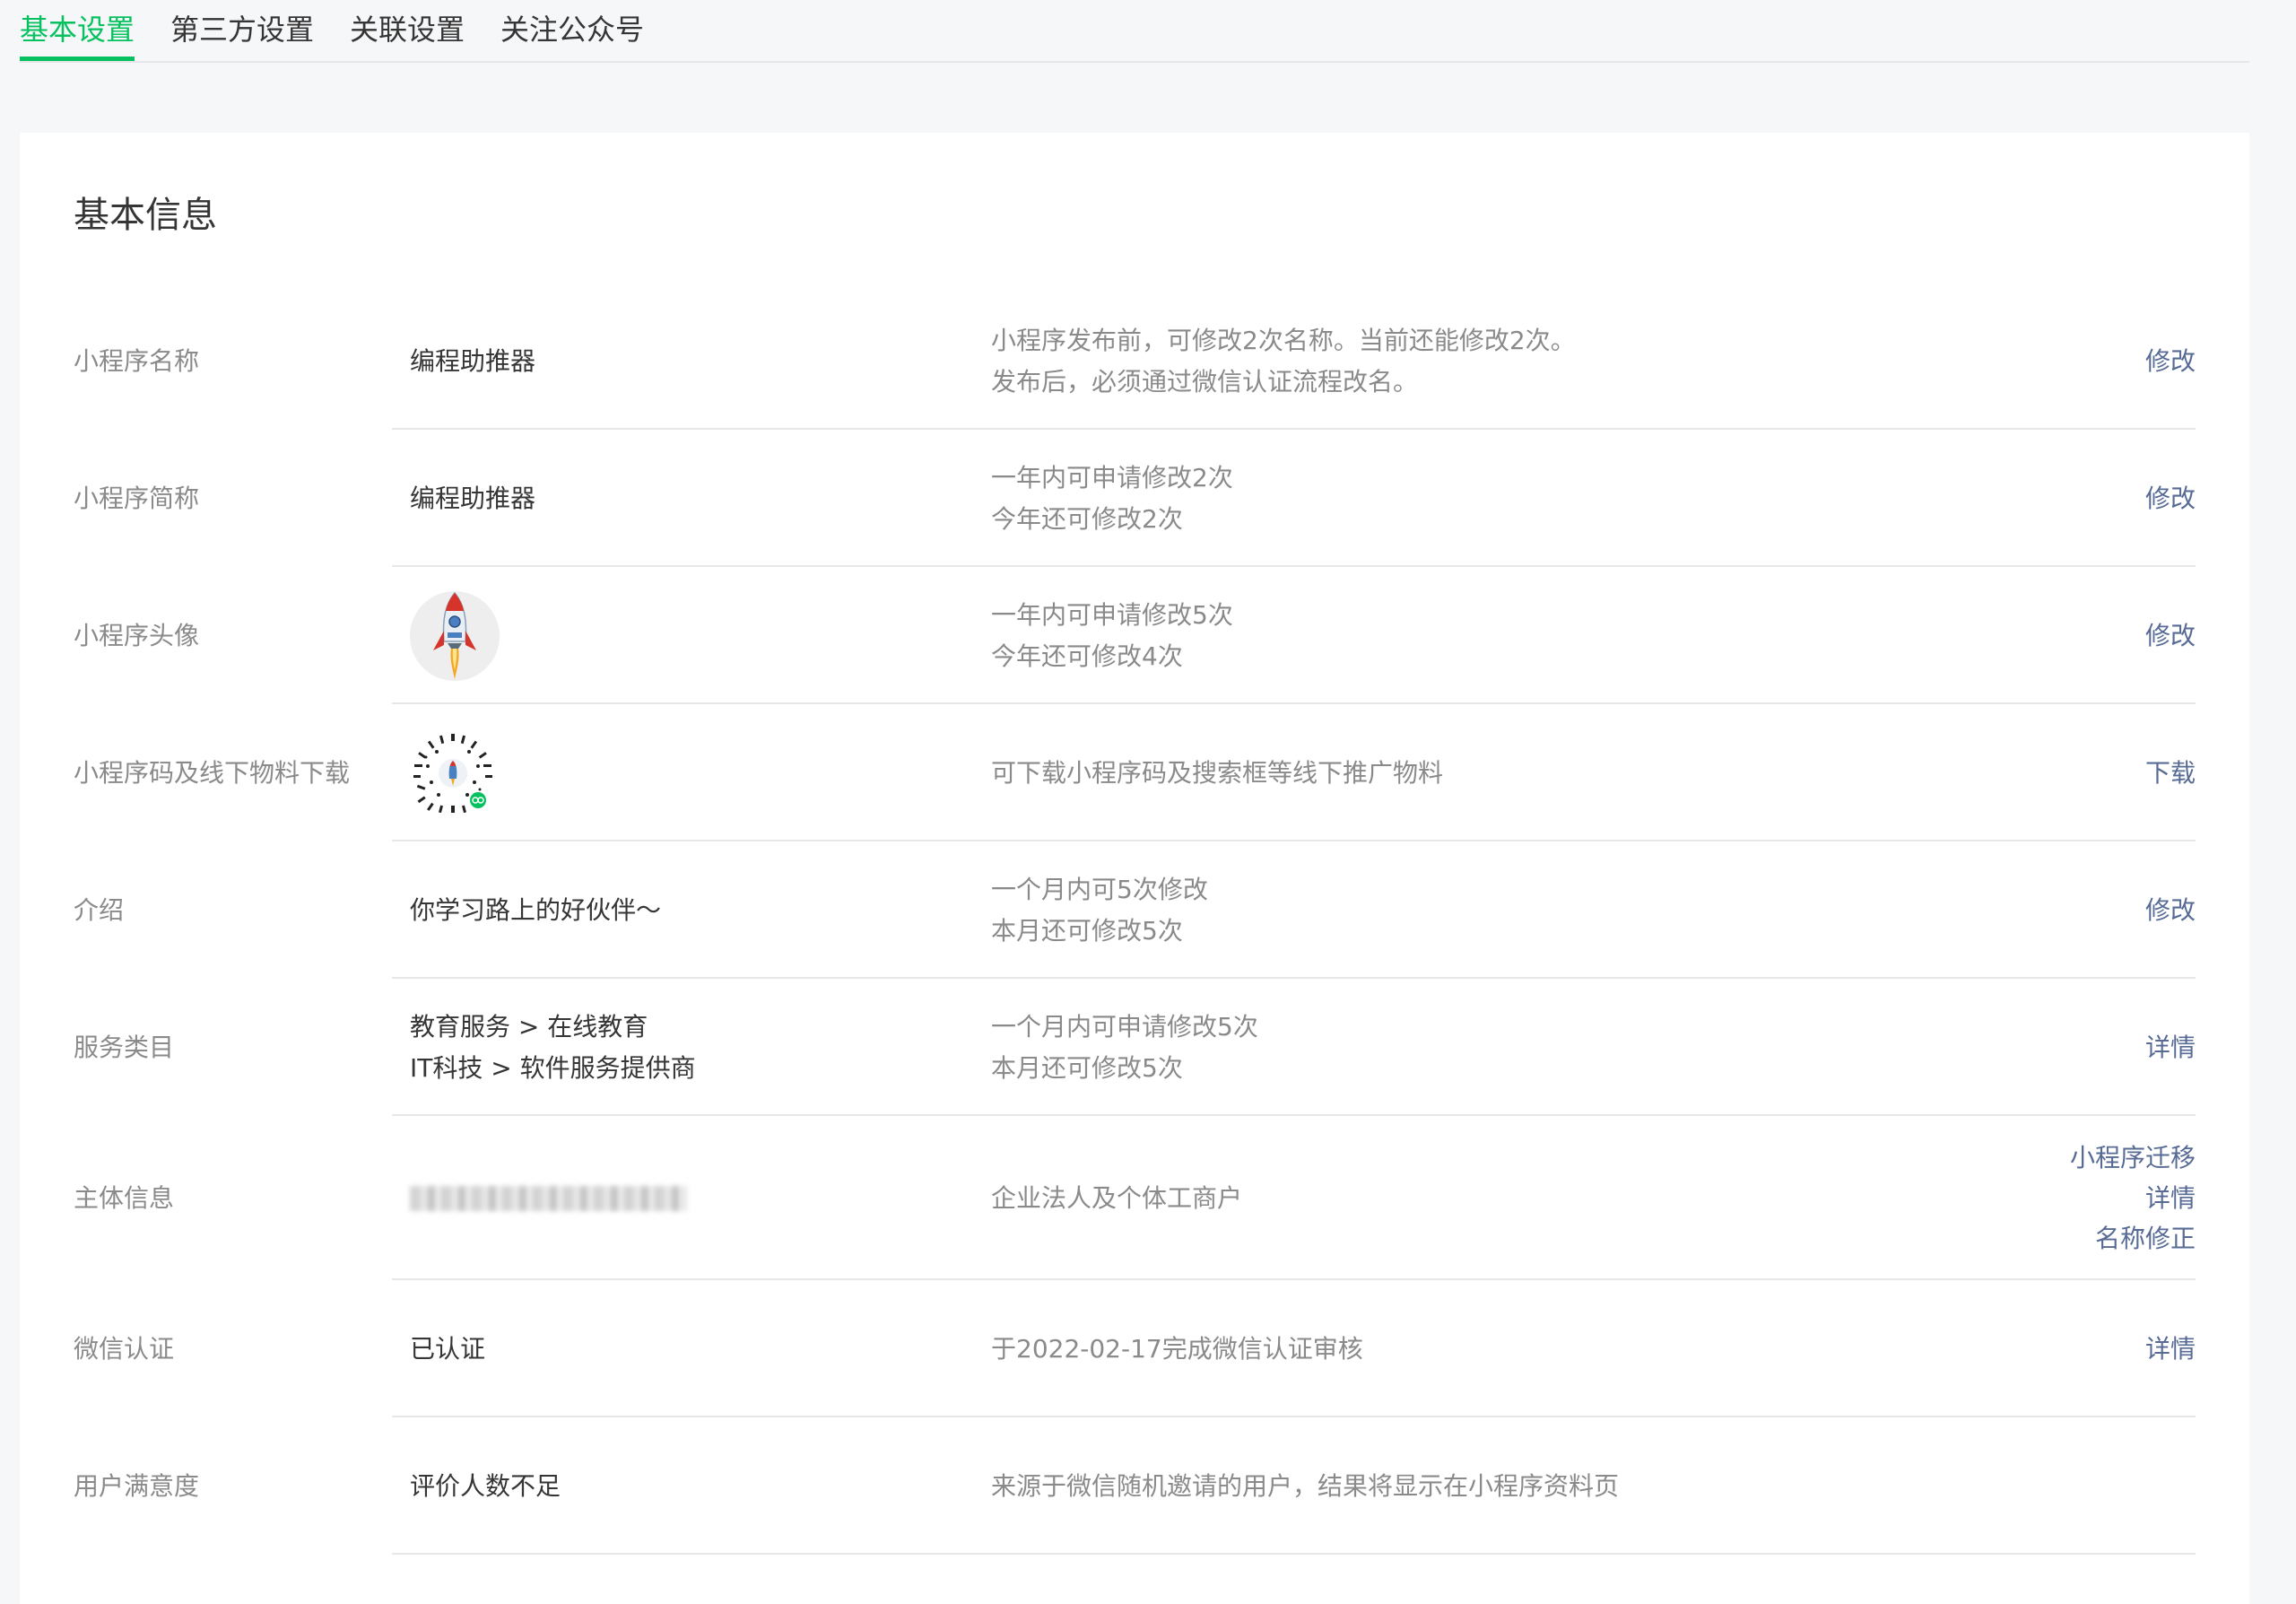 This screenshot has height=1604, width=2296. I want to click on row-desc-line: 小程序发布前，可修改2次名称。当前还能修改2次。, so click(1283, 340).